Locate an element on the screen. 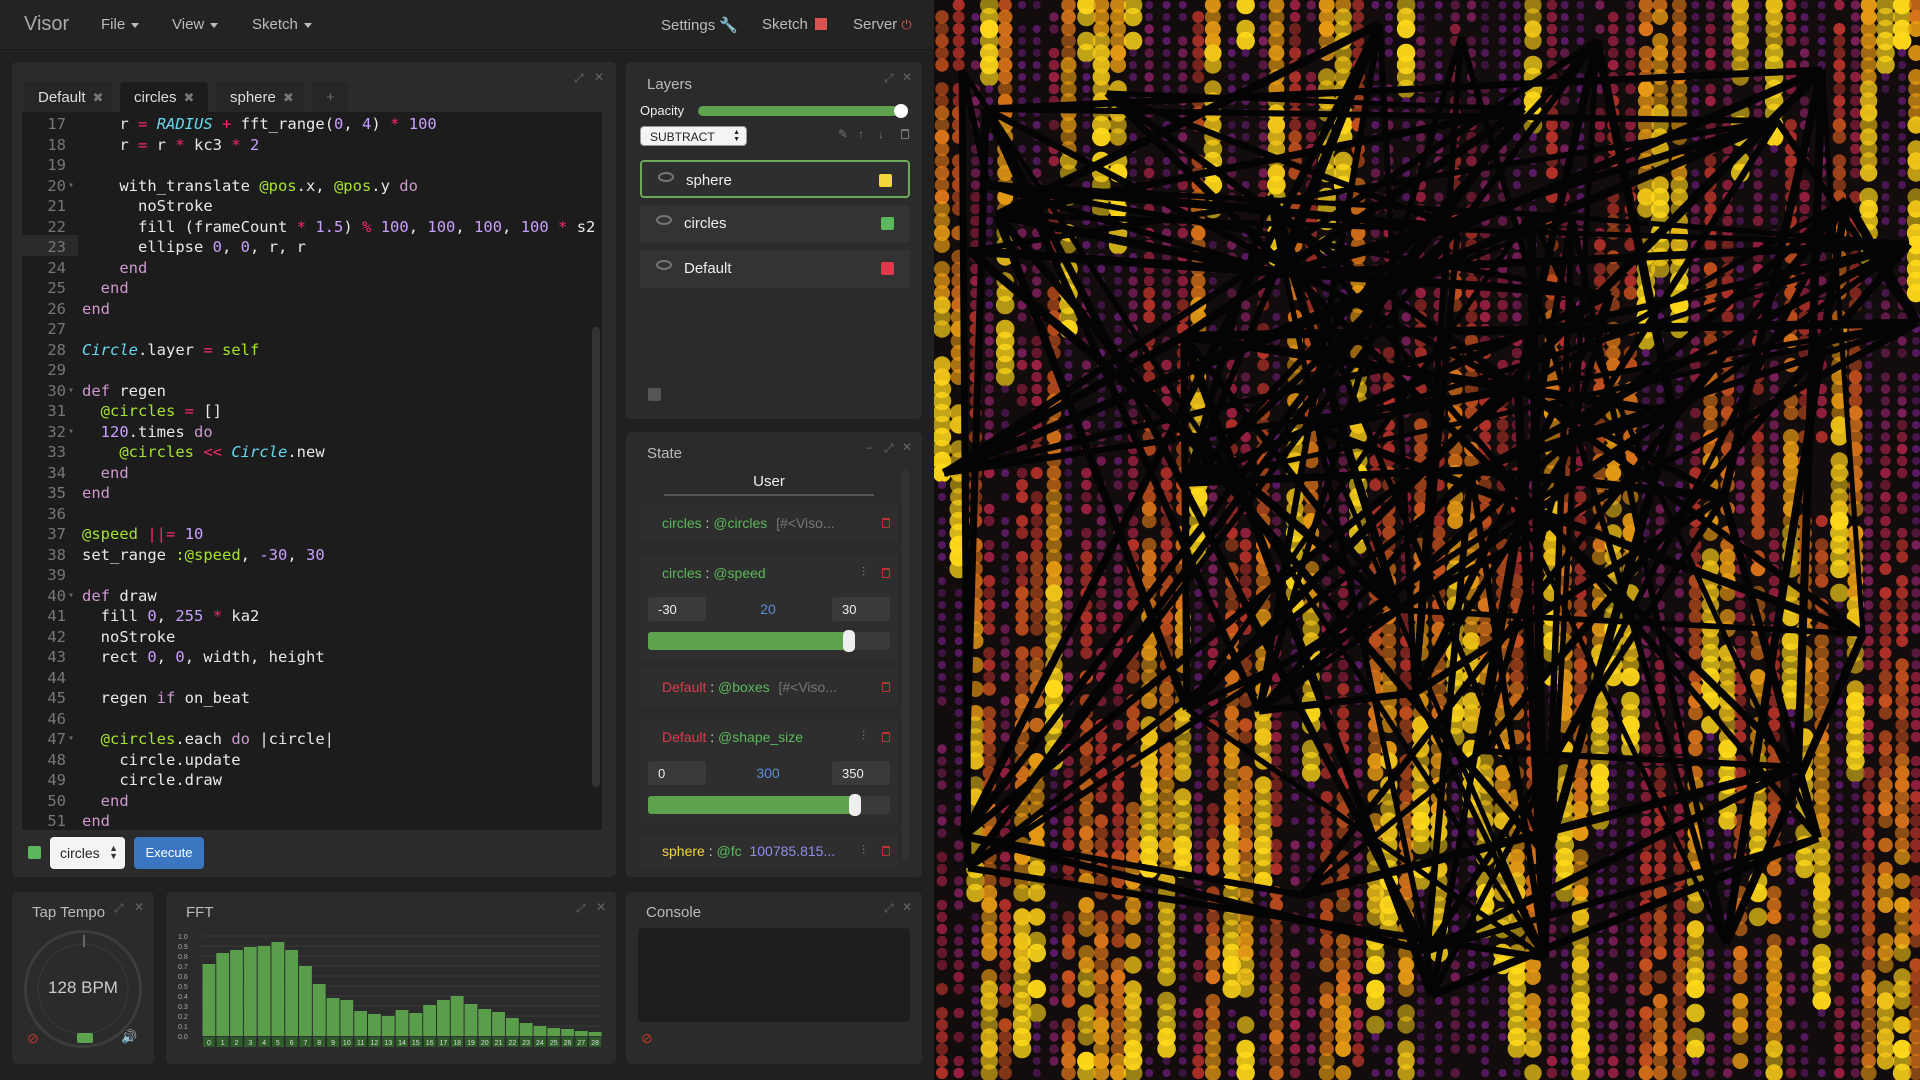 The width and height of the screenshot is (1920, 1080). settings-label: Settings is located at coordinates (688, 25).